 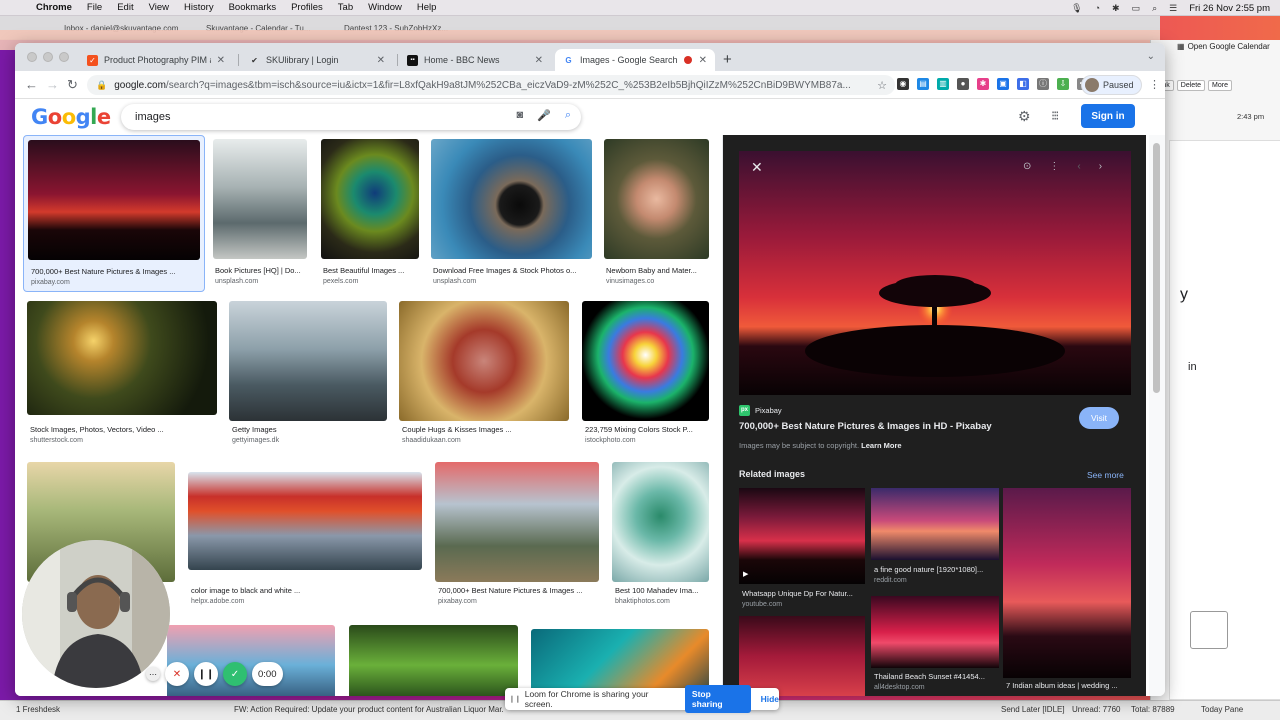 What do you see at coordinates (881, 445) in the screenshot?
I see `learn-more-link: Learn More` at bounding box center [881, 445].